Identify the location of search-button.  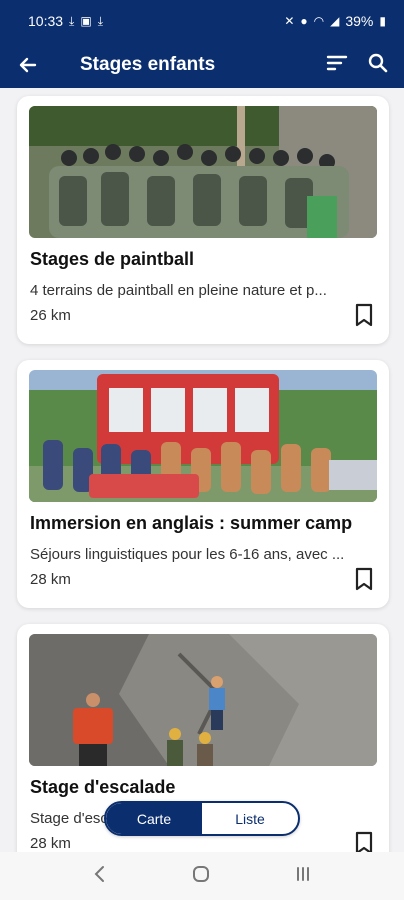
(378, 65).